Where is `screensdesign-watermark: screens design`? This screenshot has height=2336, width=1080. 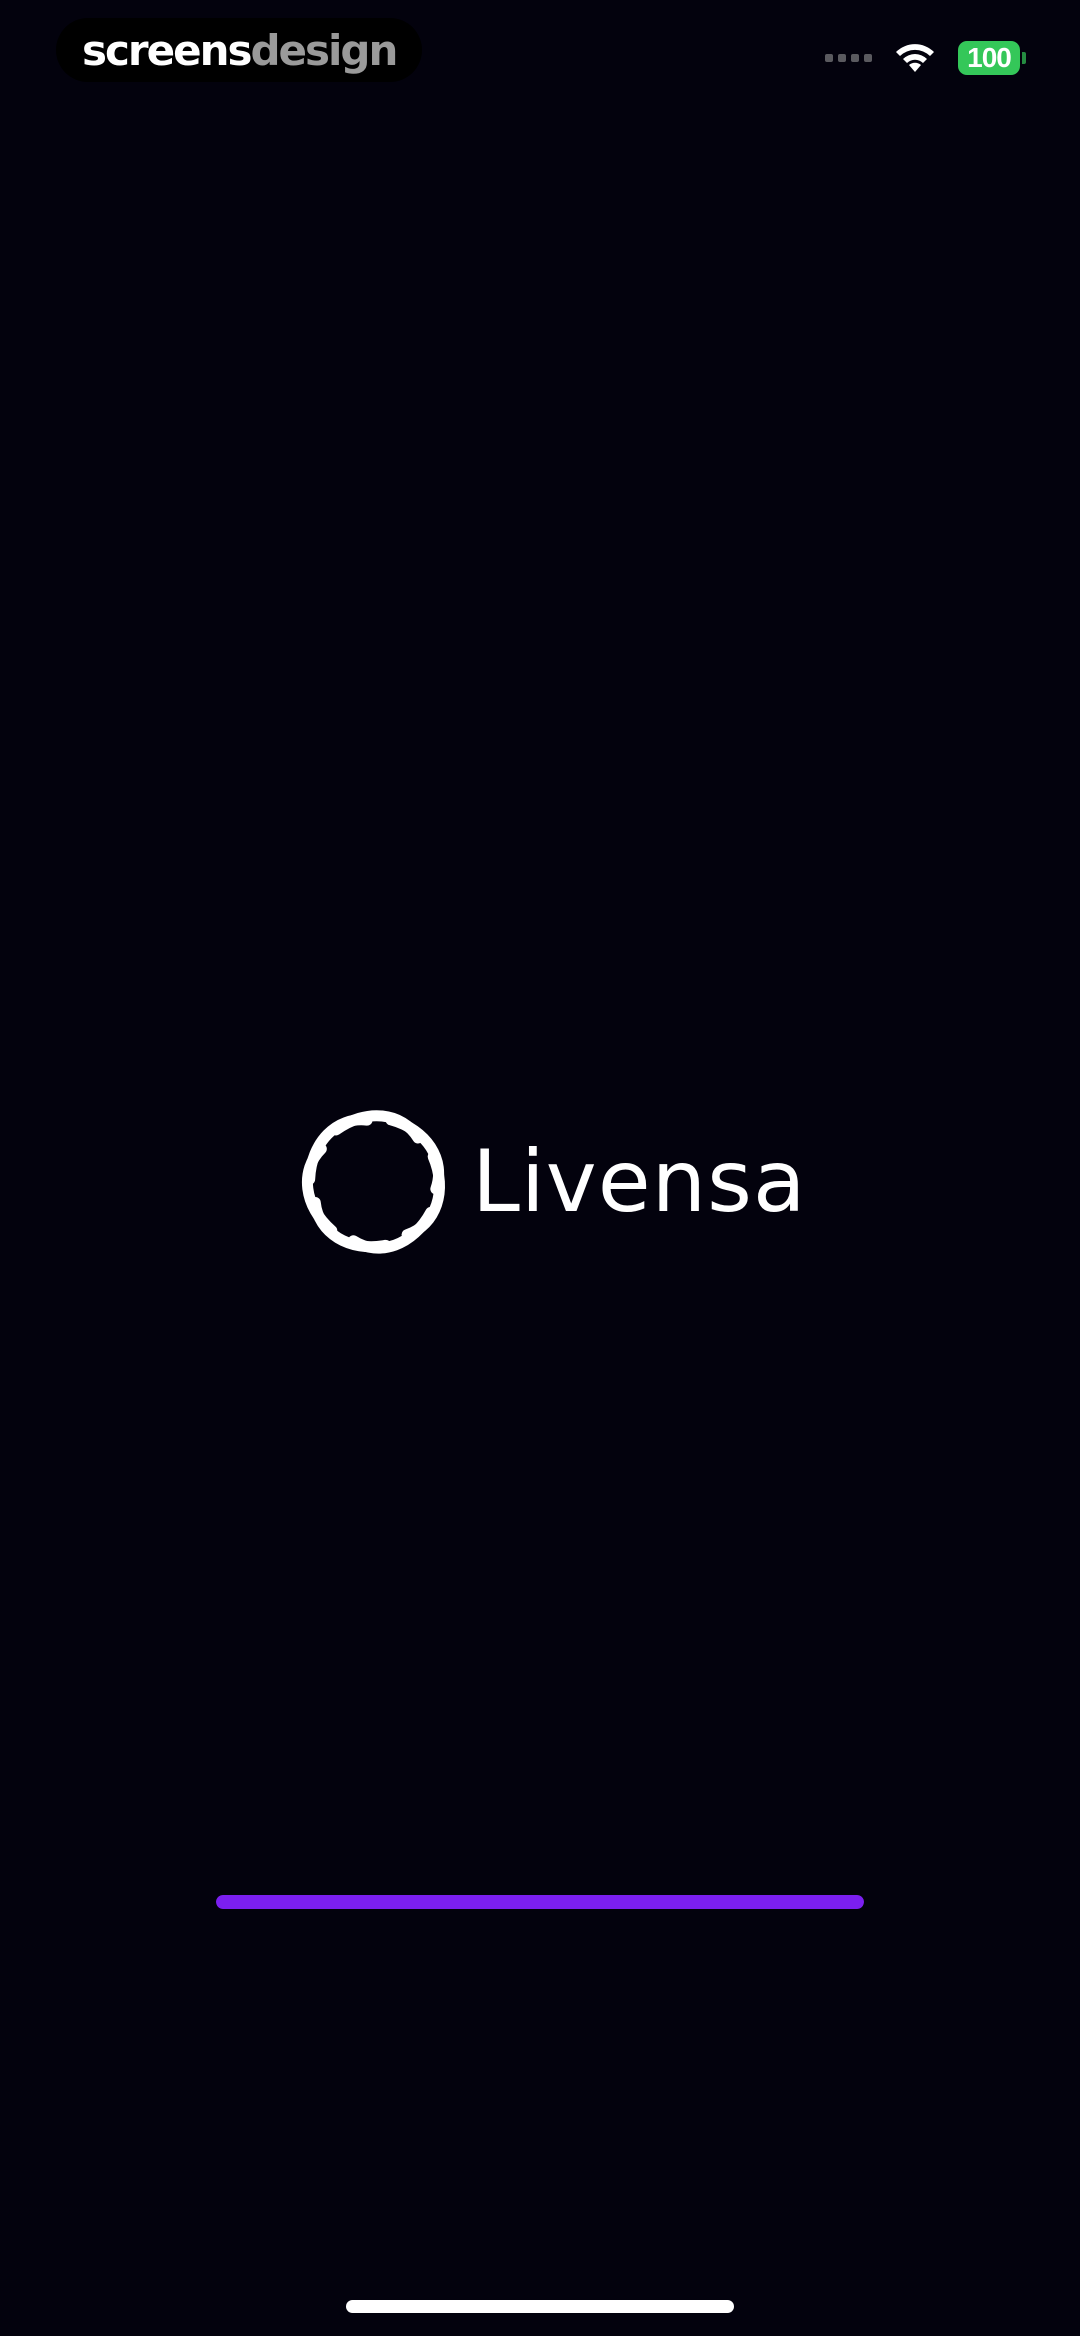
screensdesign-watermark: screens design is located at coordinates (239, 50).